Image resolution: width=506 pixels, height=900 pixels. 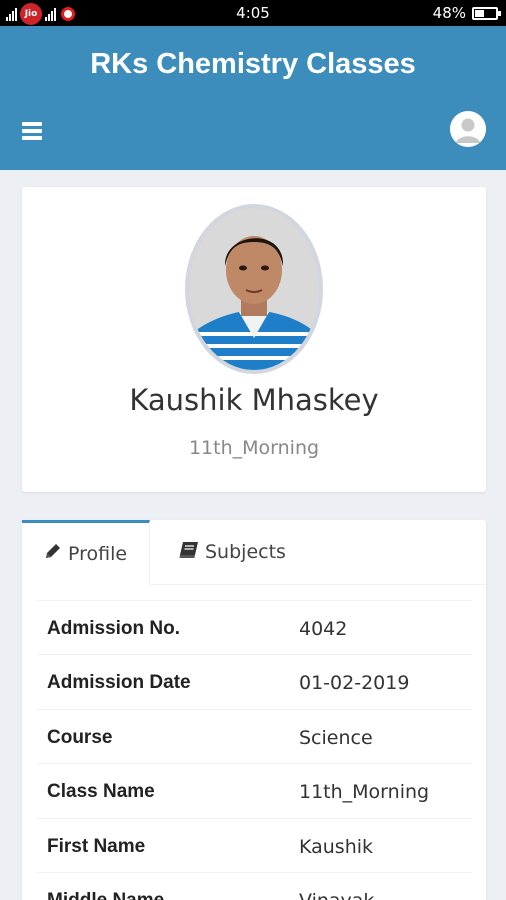 What do you see at coordinates (254, 886) in the screenshot?
I see `detail-row: Middle Name Vinayak` at bounding box center [254, 886].